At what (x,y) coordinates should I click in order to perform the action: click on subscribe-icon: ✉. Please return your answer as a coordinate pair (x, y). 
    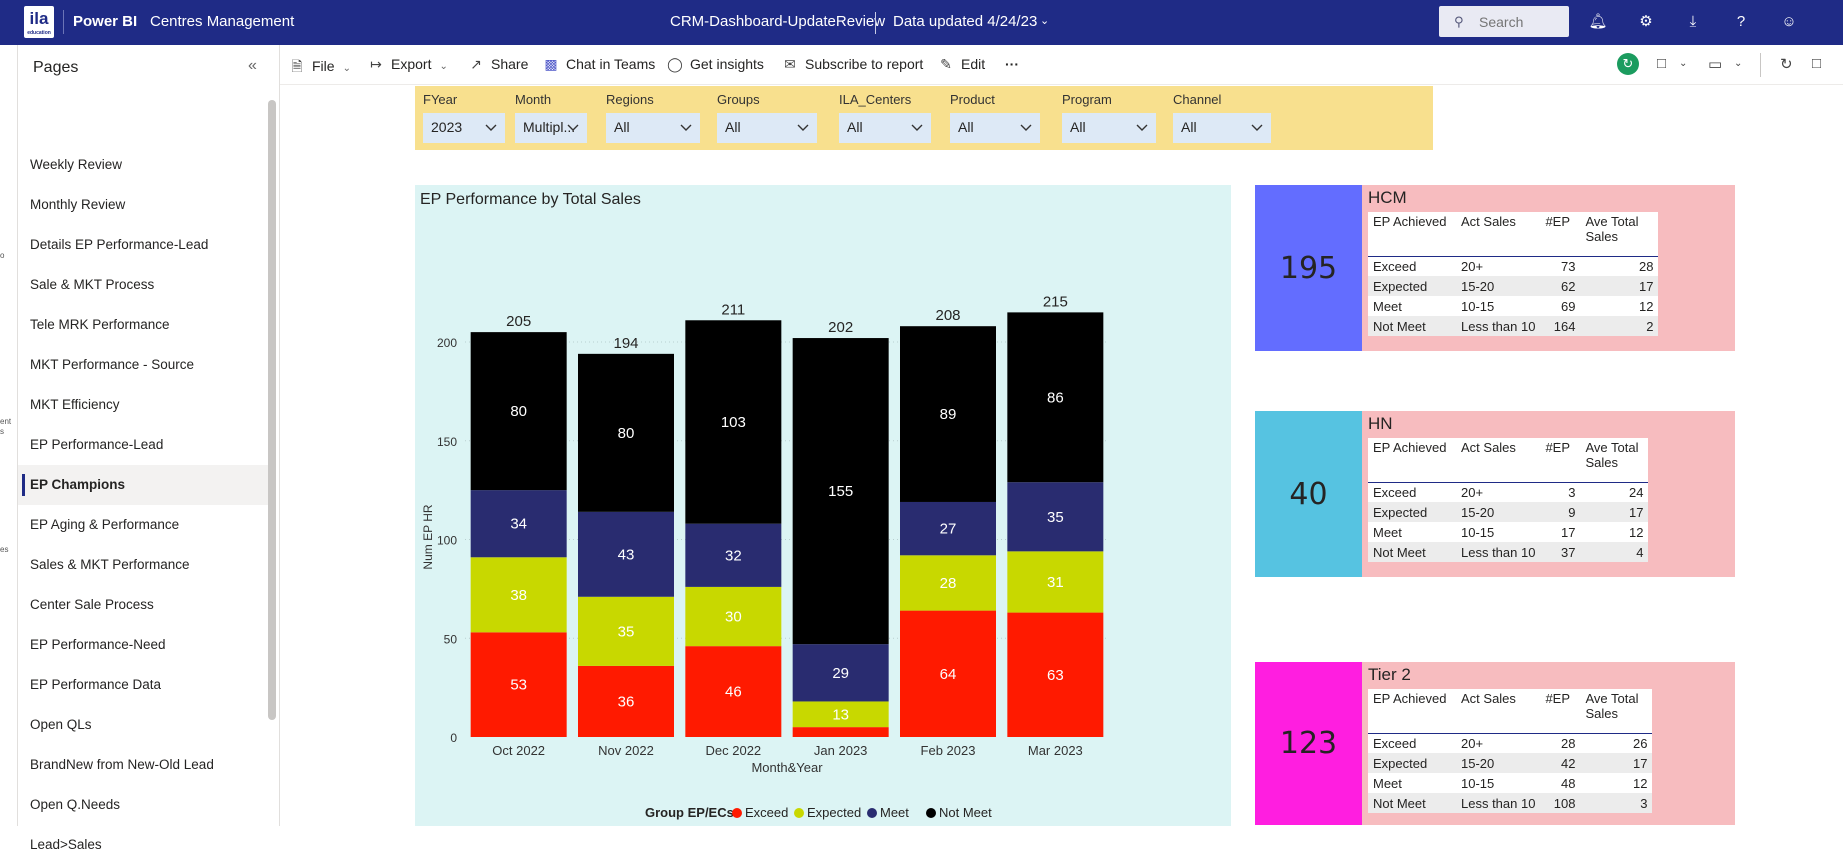
    Looking at the image, I should click on (790, 64).